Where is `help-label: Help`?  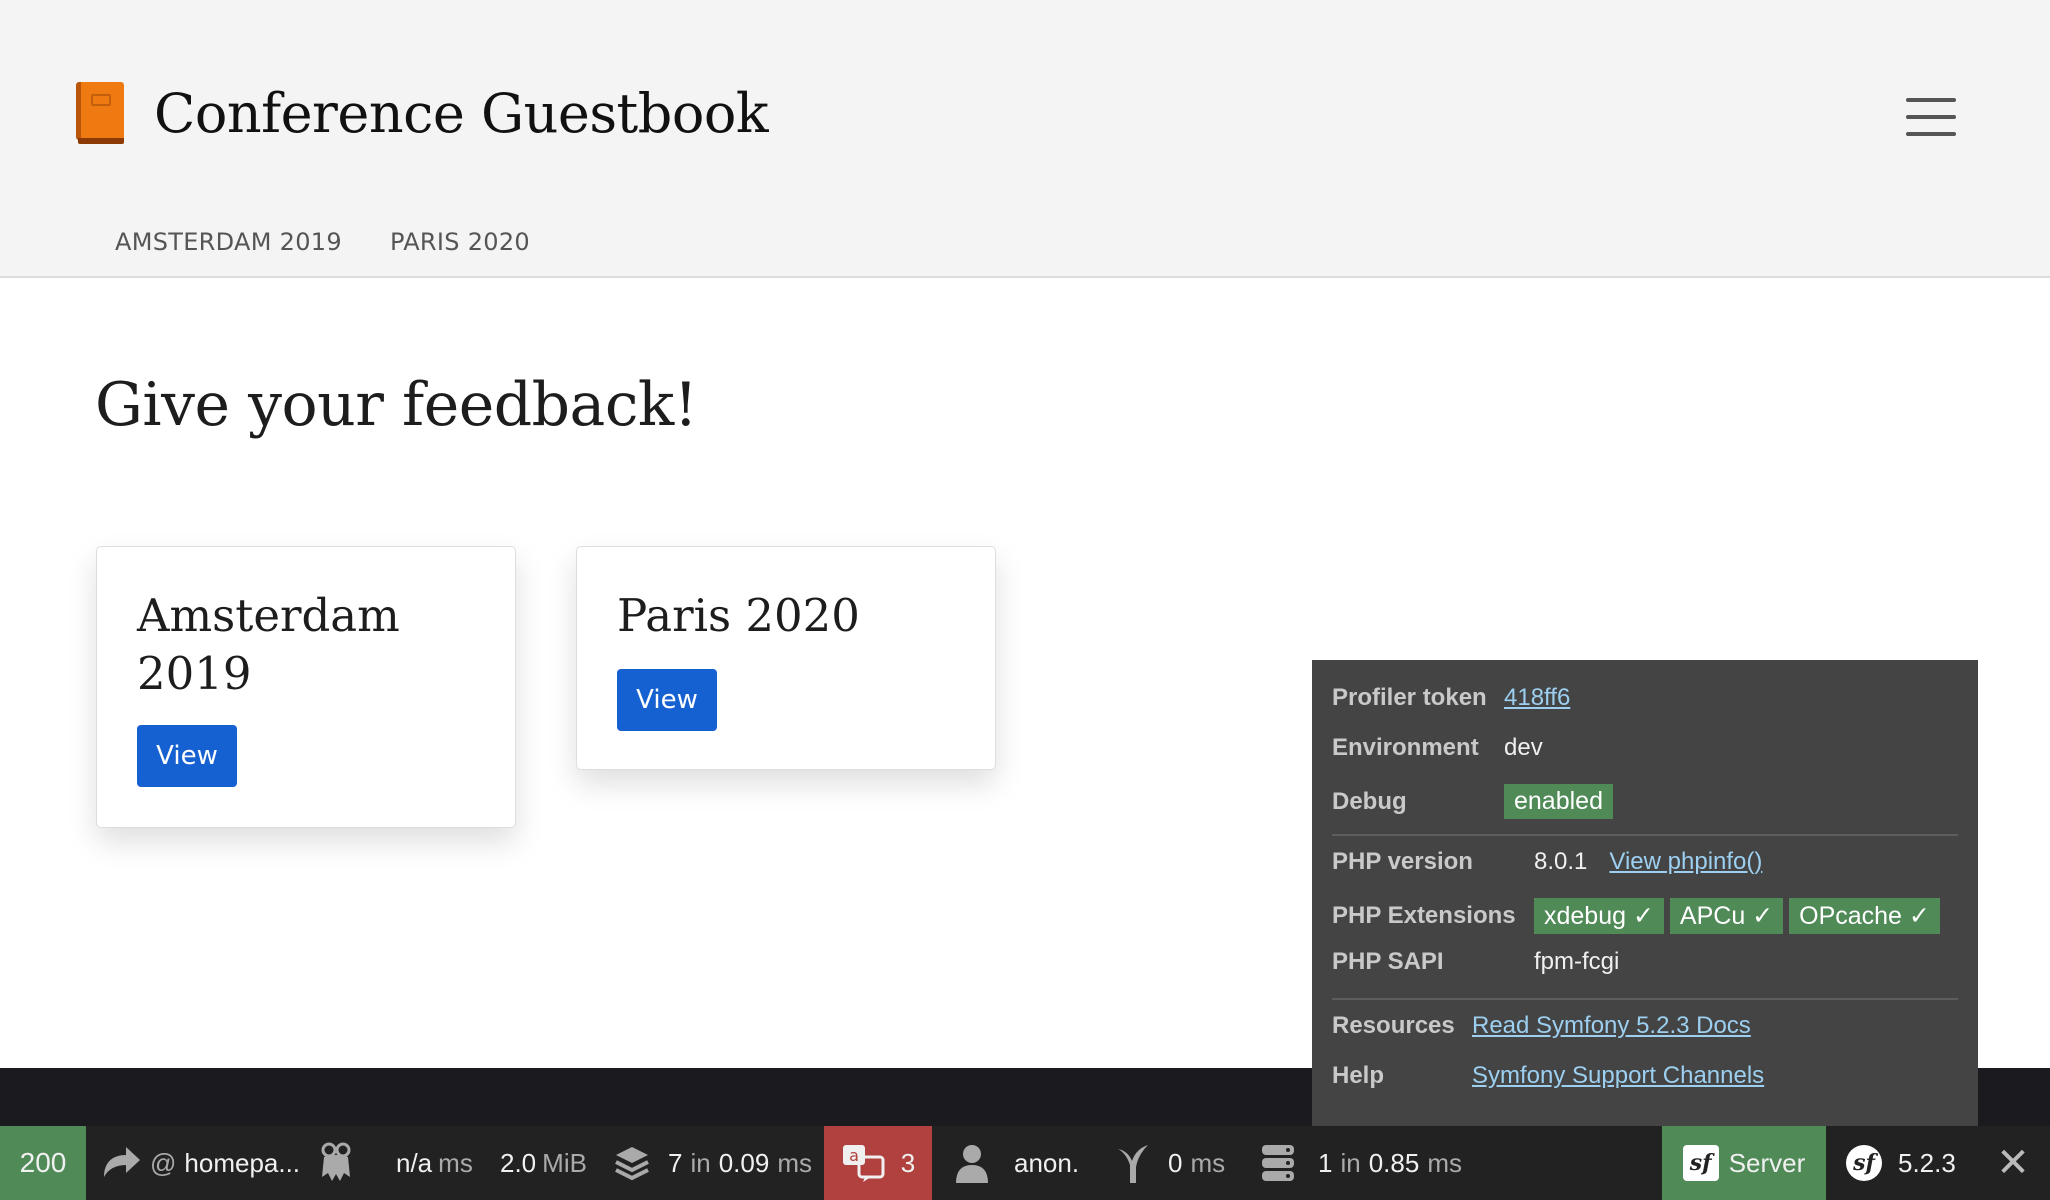
help-label: Help is located at coordinates (1358, 1075).